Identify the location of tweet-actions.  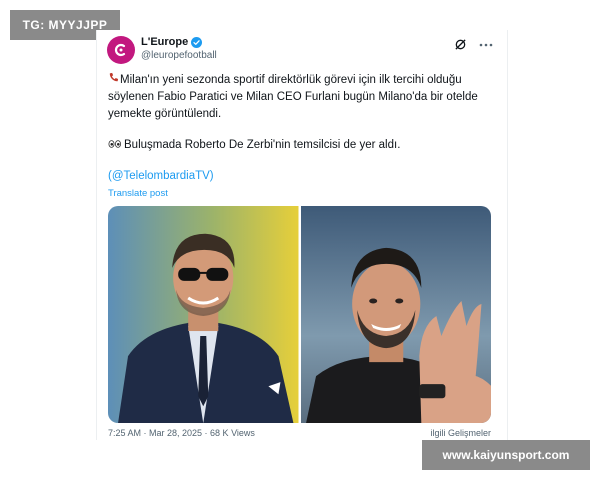
(473, 44).